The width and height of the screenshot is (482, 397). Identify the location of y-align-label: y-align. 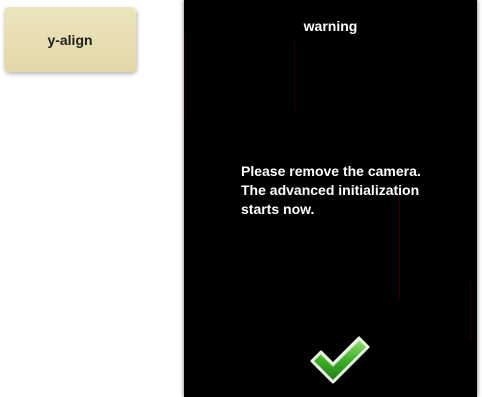
(70, 39).